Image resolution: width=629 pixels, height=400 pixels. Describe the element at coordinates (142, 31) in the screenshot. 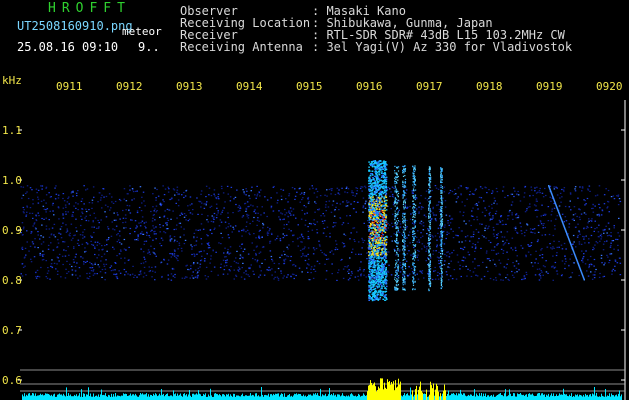

I see `meteor-label: meteor` at that location.